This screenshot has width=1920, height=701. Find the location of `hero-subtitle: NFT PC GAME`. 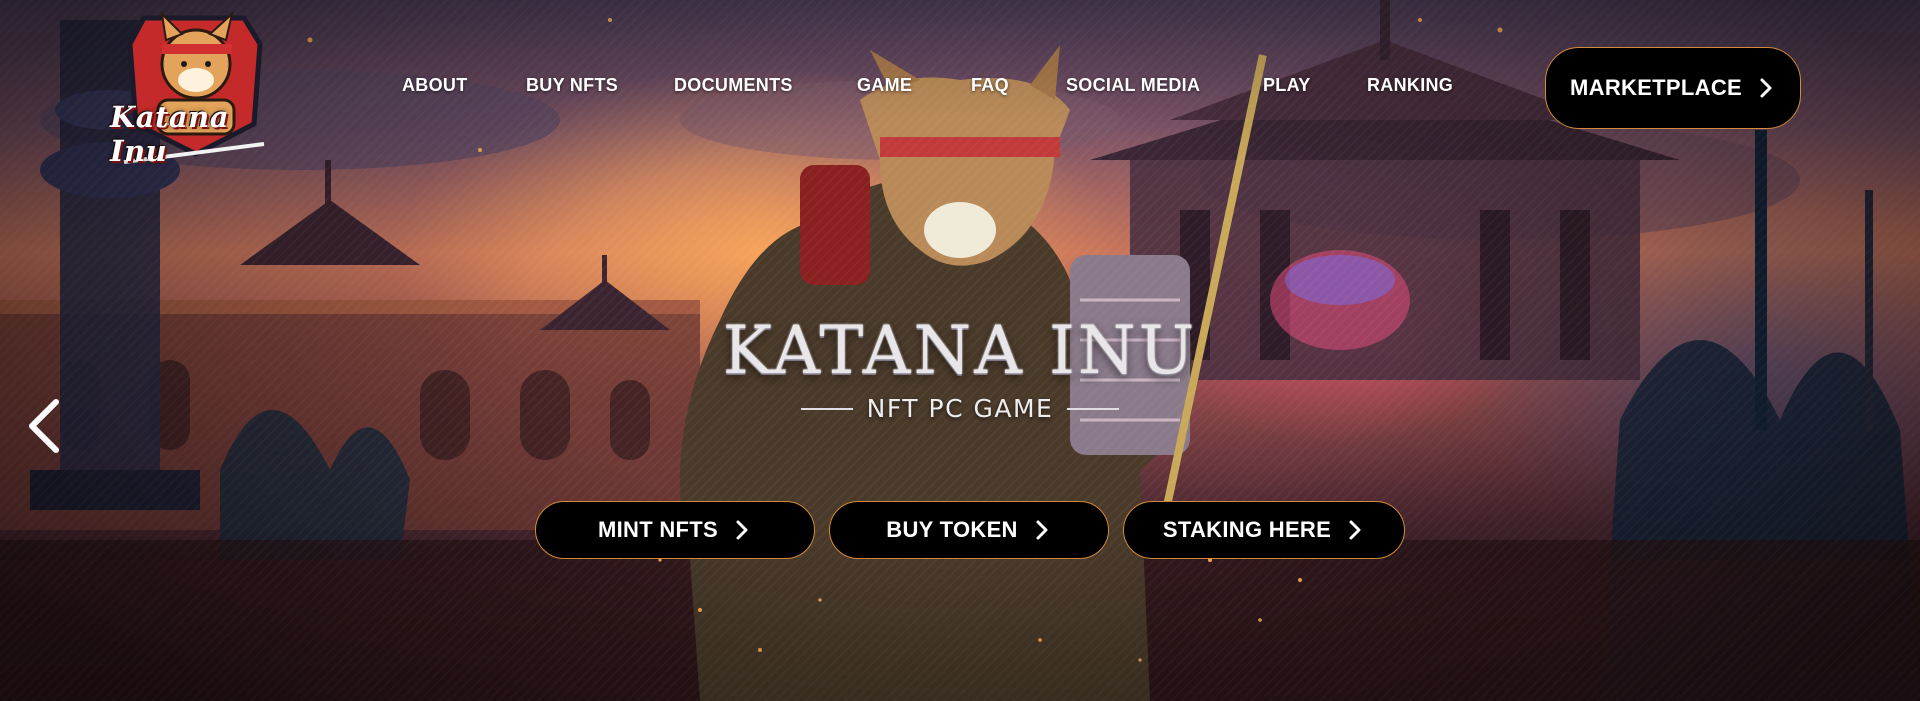

hero-subtitle: NFT PC GAME is located at coordinates (960, 408).